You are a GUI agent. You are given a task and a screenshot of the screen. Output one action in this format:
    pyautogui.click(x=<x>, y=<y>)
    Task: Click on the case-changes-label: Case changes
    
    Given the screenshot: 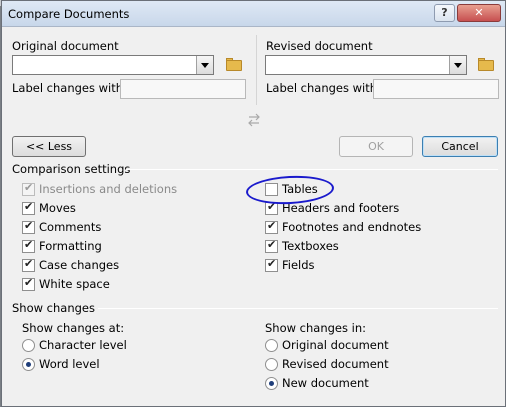 What is the action you would take?
    pyautogui.click(x=79, y=265)
    